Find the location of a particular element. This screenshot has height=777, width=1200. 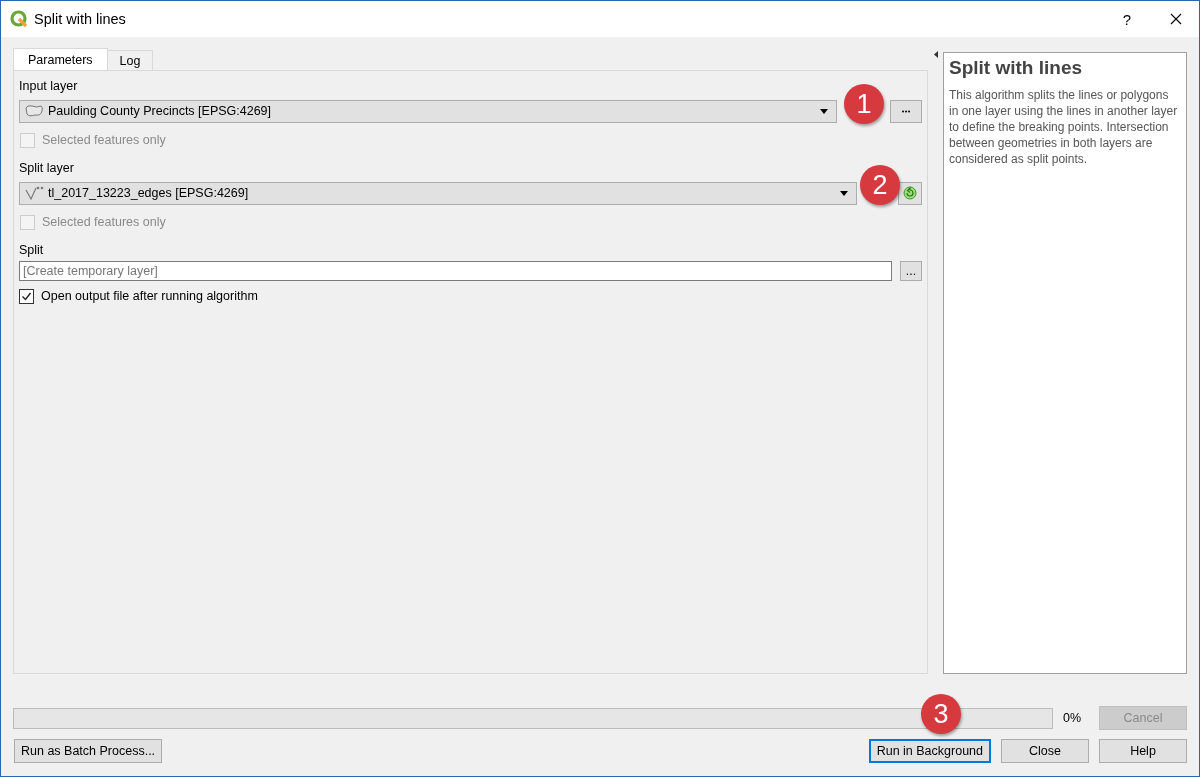

refresh-icon is located at coordinates (910, 193).